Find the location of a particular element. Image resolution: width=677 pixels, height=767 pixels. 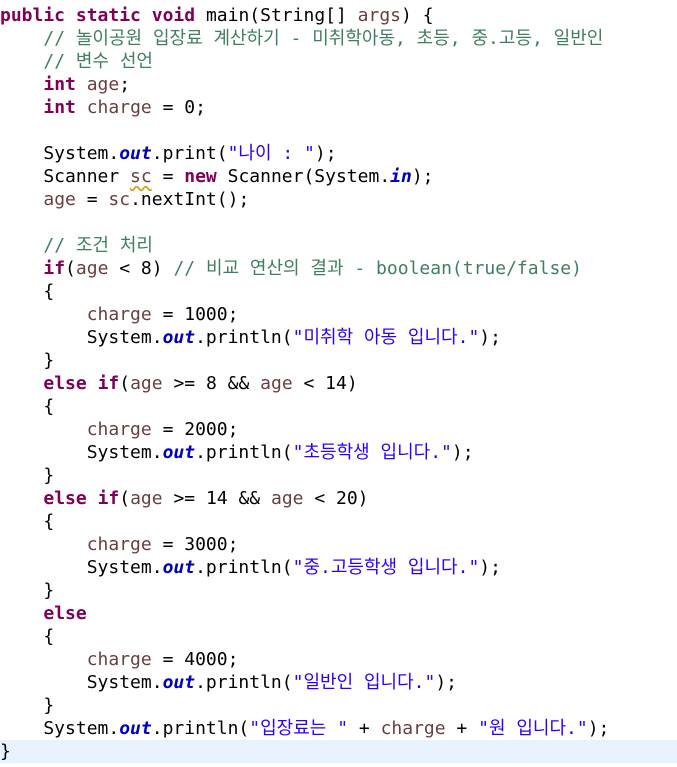

code-token: < 14) is located at coordinates (325, 383).